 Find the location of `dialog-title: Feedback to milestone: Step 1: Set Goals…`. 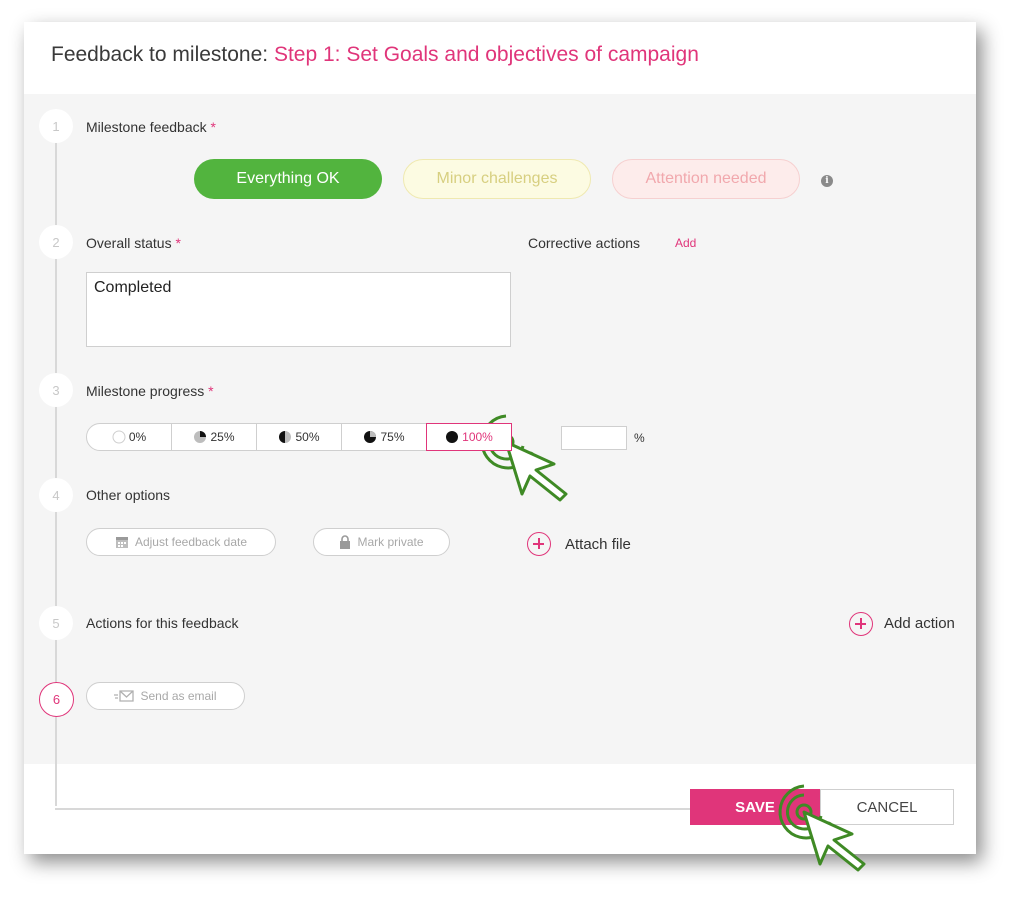

dialog-title: Feedback to milestone: Step 1: Set Goals… is located at coordinates (375, 55).